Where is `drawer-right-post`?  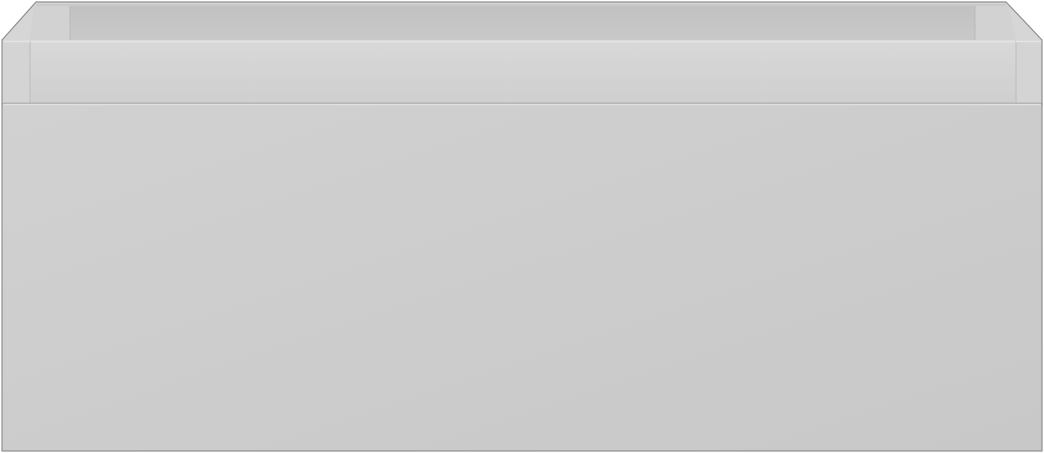
drawer-right-post is located at coordinates (1028, 72).